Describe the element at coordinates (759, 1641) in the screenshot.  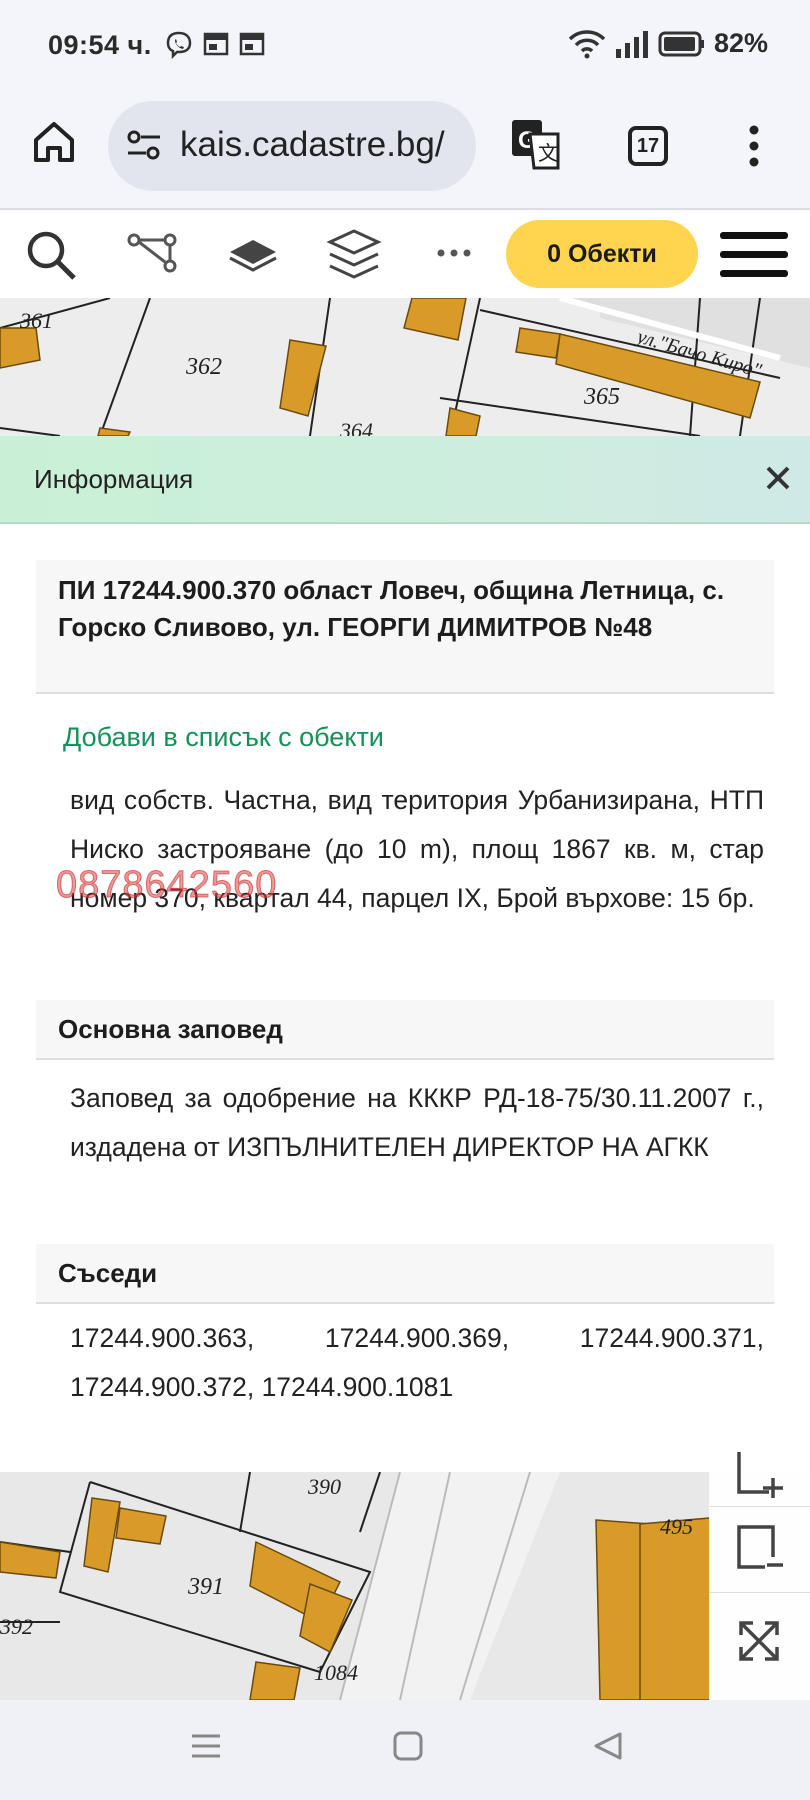
I see `fullscreen-icon` at that location.